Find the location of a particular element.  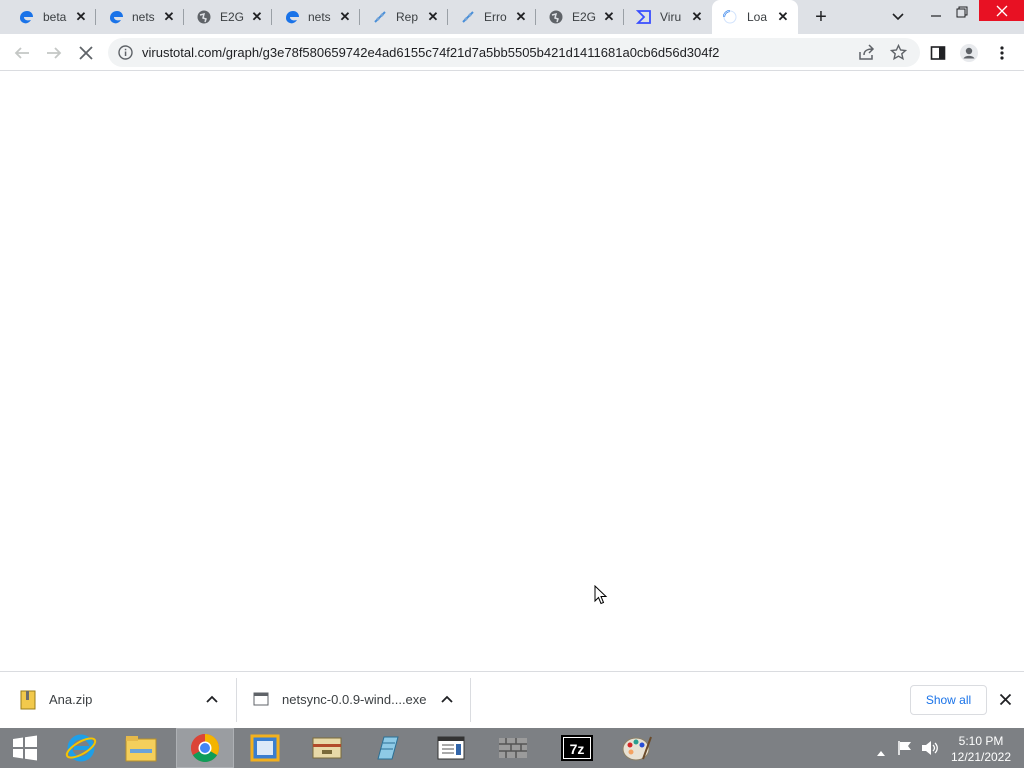

archive-icon is located at coordinates (327, 748).